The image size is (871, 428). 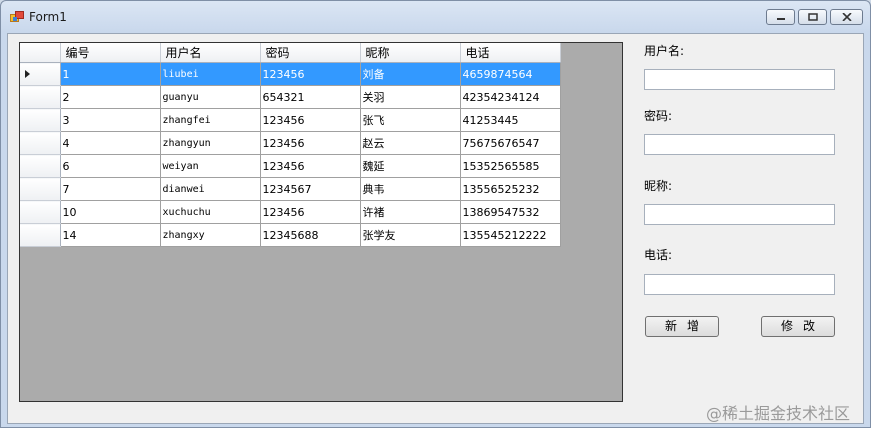 I want to click on cell-nickname: 赵云, so click(x=410, y=143).